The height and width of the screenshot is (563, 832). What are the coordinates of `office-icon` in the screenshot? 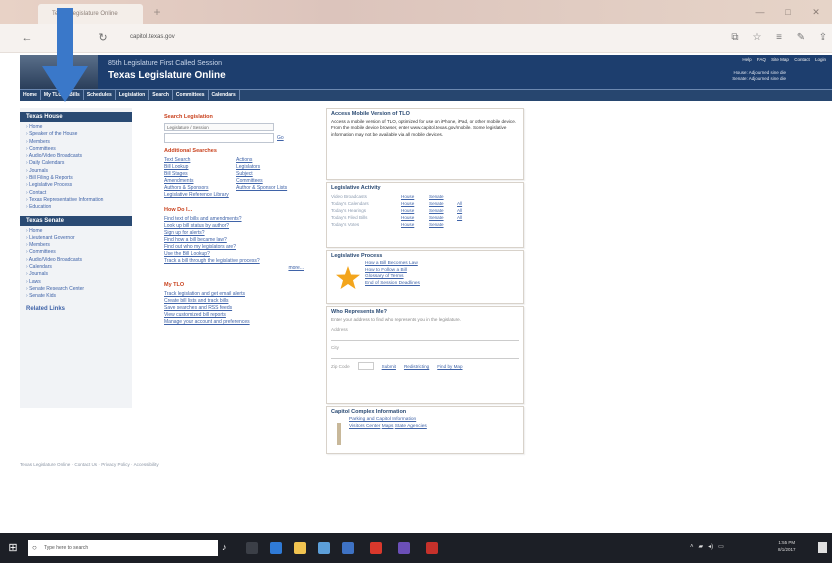 It's located at (376, 548).